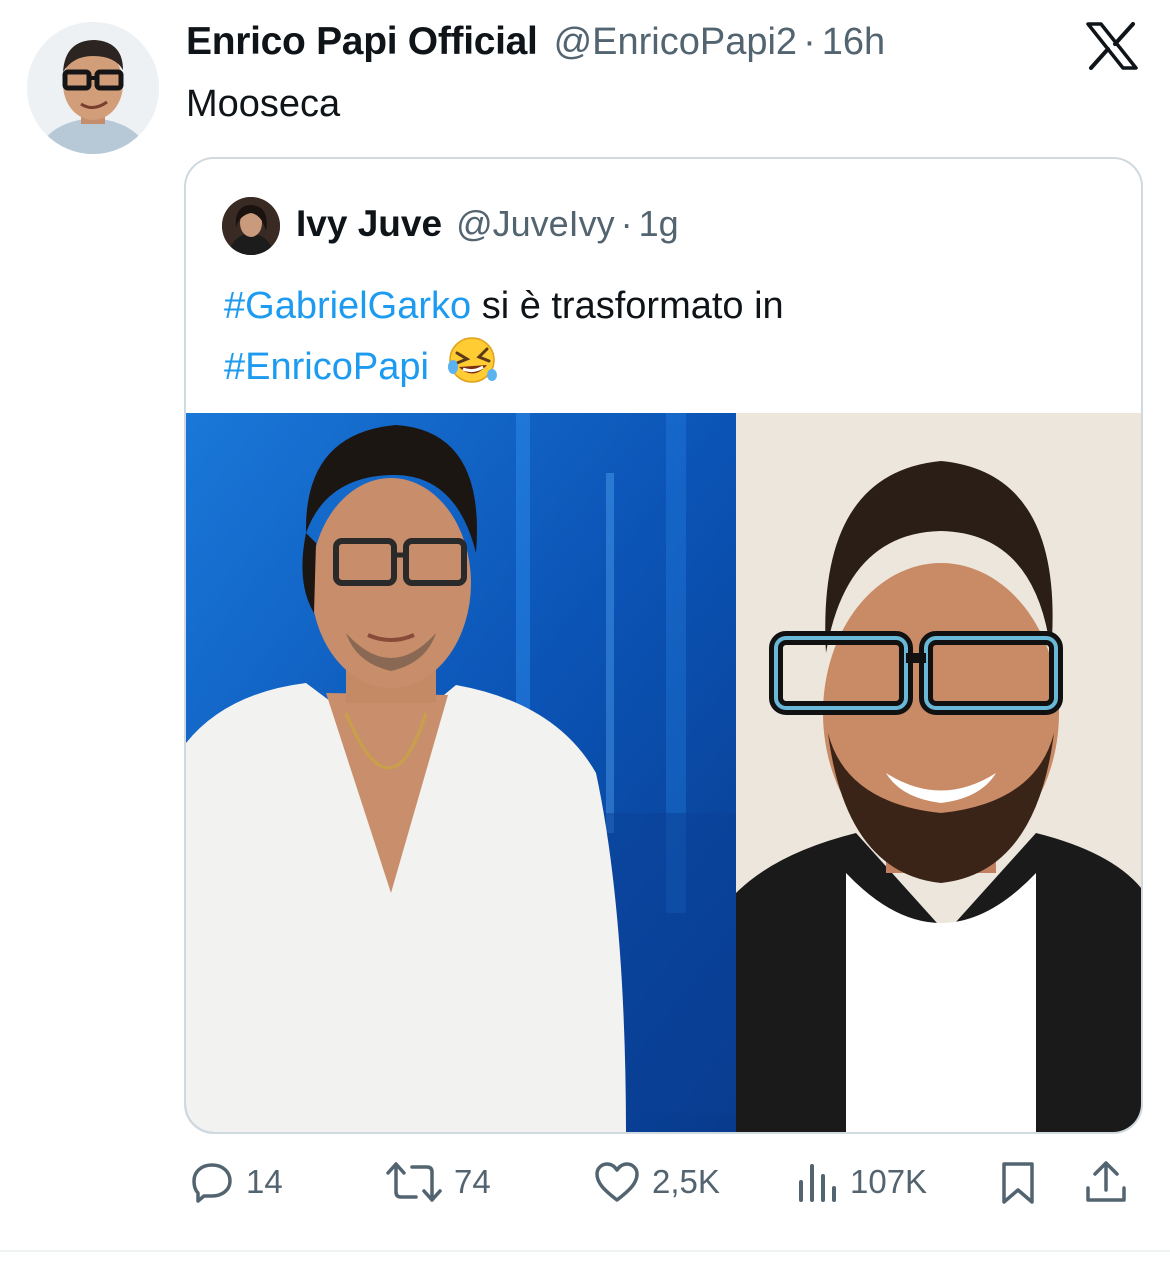 This screenshot has width=1170, height=1278. I want to click on reply-button: 14, so click(236, 1182).